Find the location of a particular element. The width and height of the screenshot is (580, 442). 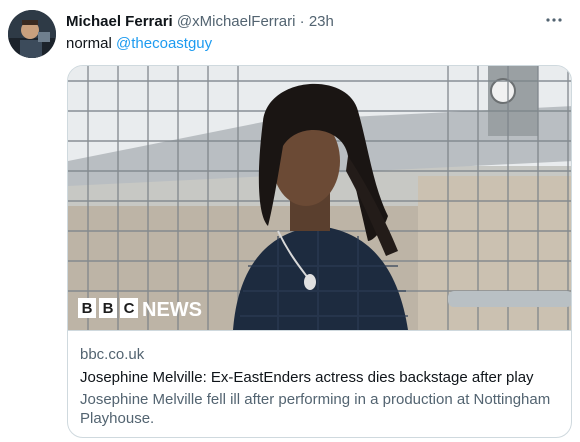

tweet-header: Michael Ferrari @xMichaelFerrari · 23h is located at coordinates (303, 22).